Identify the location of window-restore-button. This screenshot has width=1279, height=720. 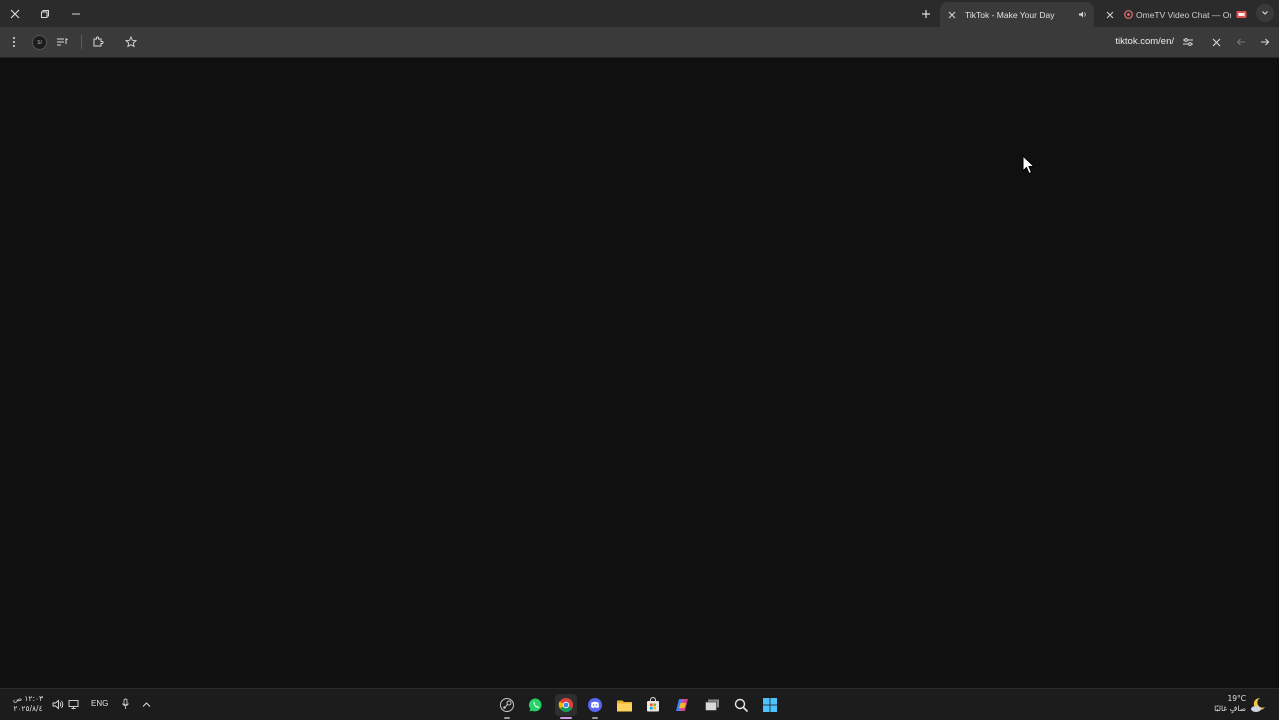
(45, 13).